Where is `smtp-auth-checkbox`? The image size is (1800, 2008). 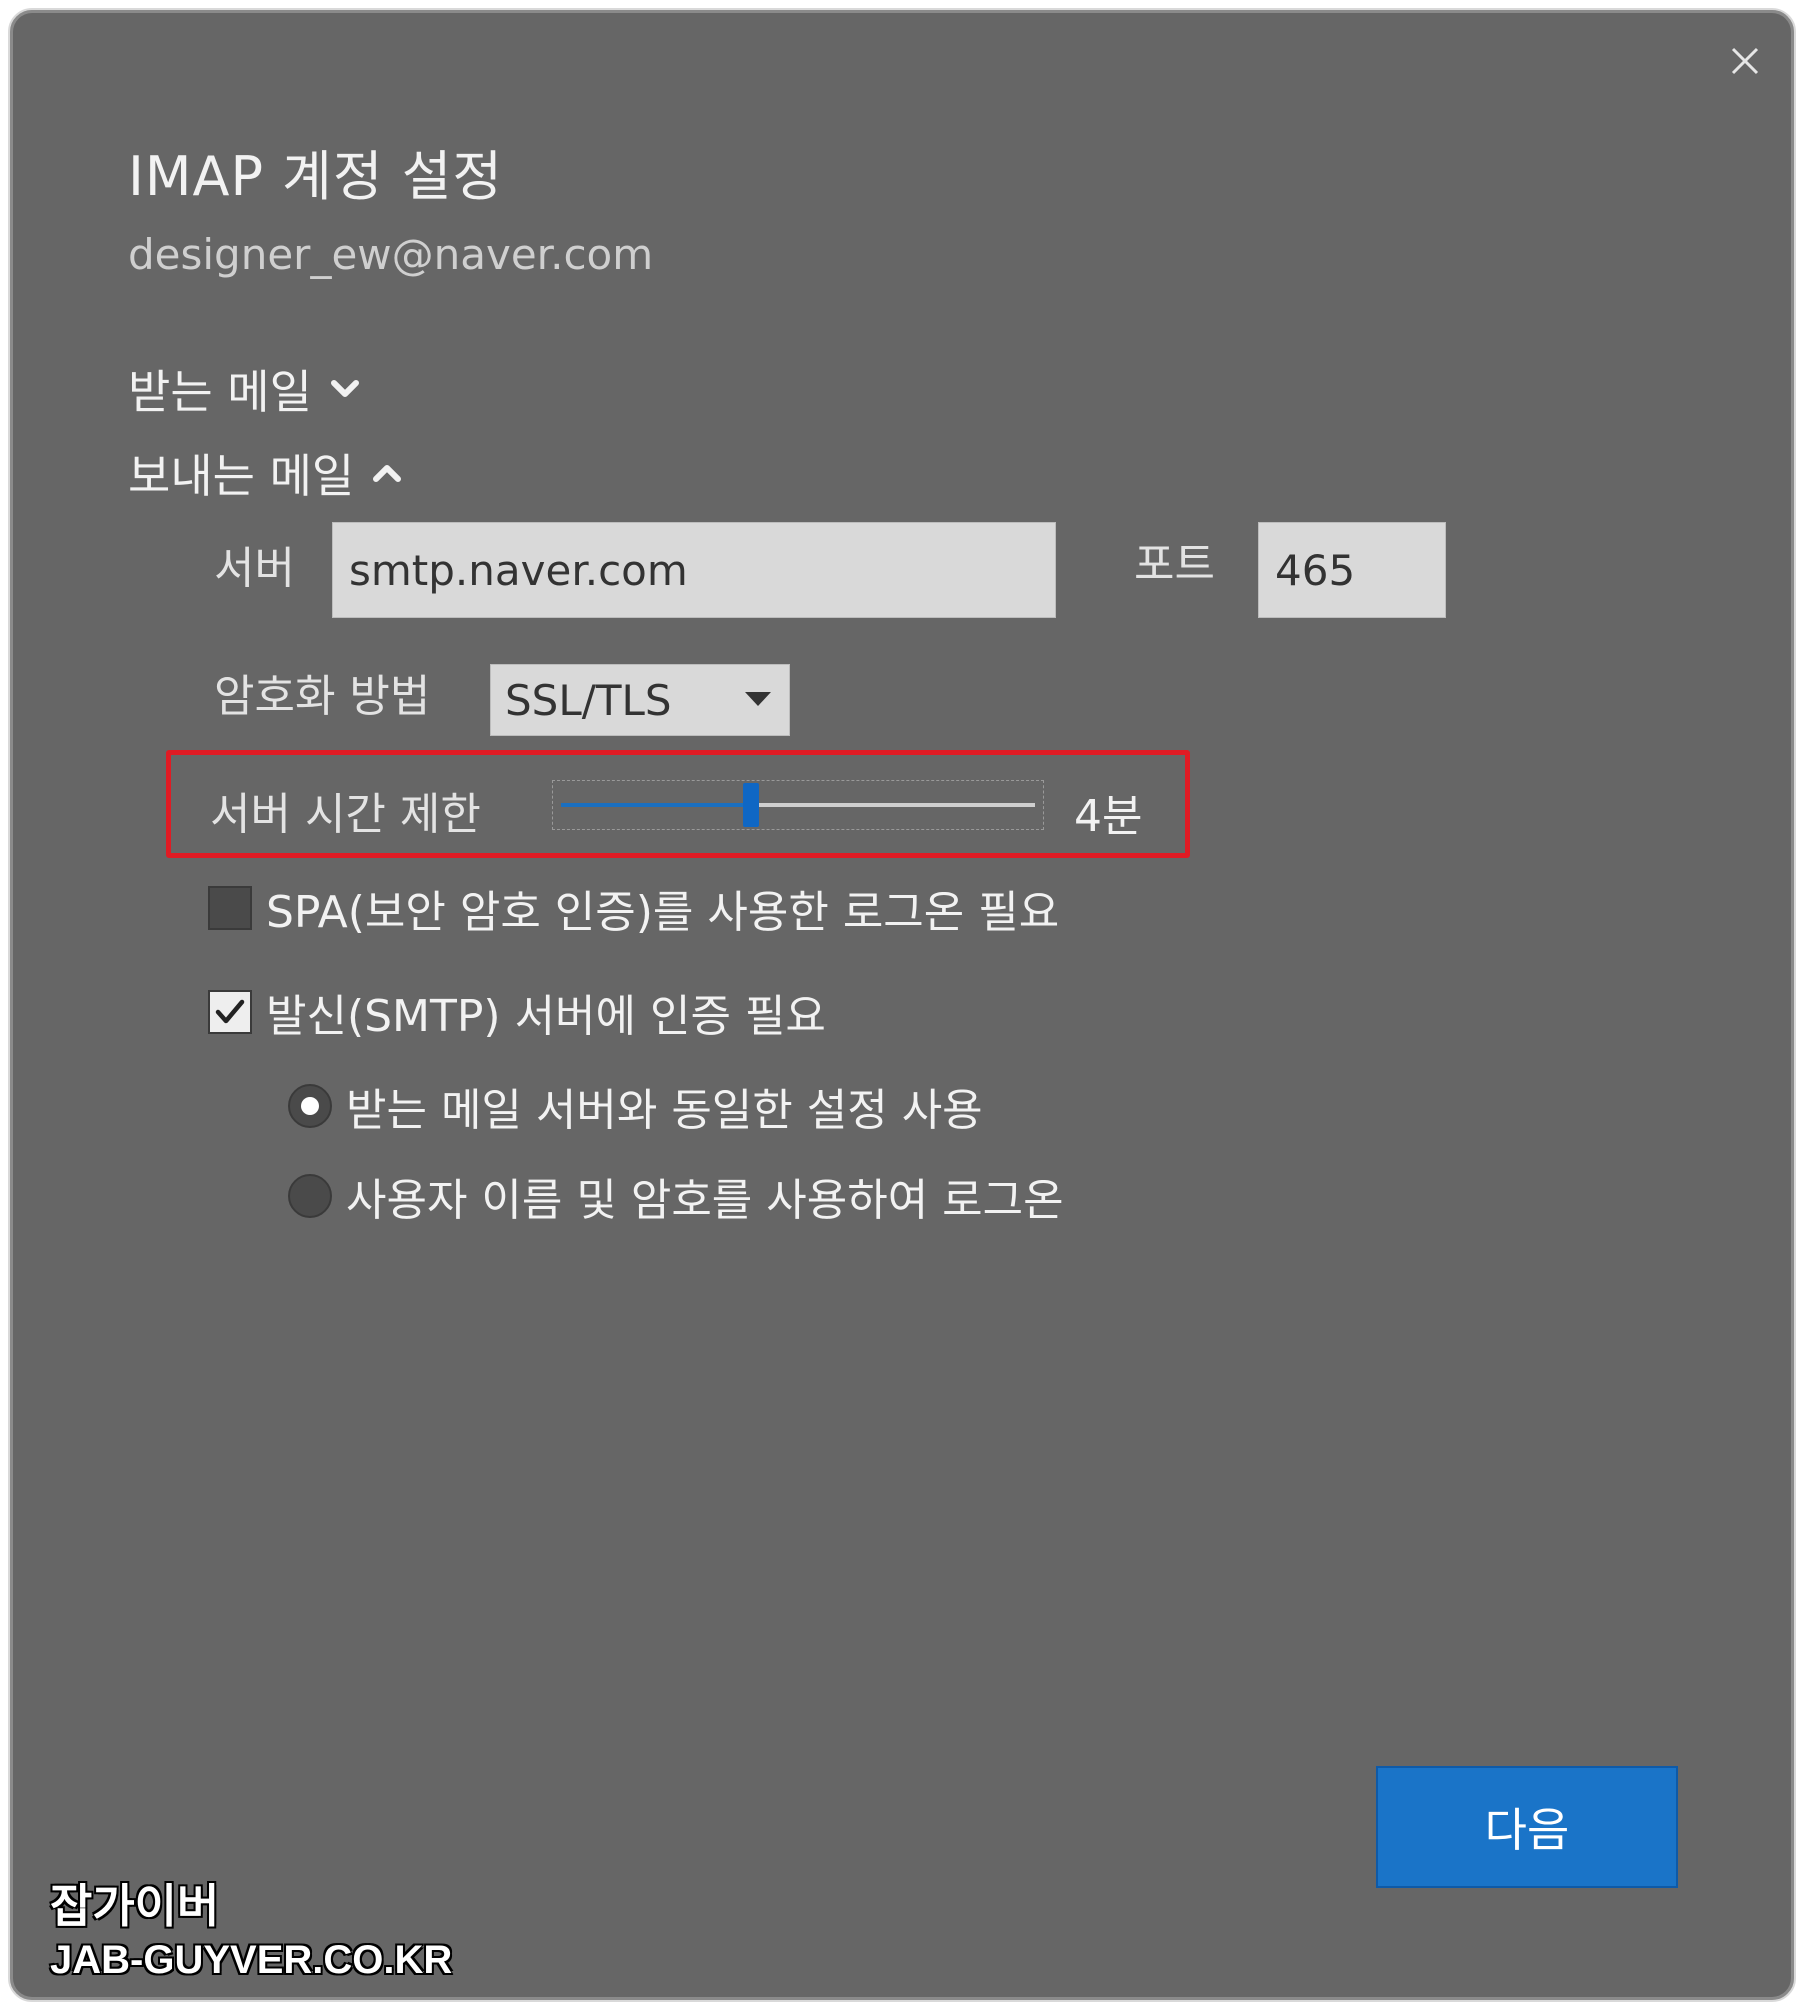
smtp-auth-checkbox is located at coordinates (230, 1012).